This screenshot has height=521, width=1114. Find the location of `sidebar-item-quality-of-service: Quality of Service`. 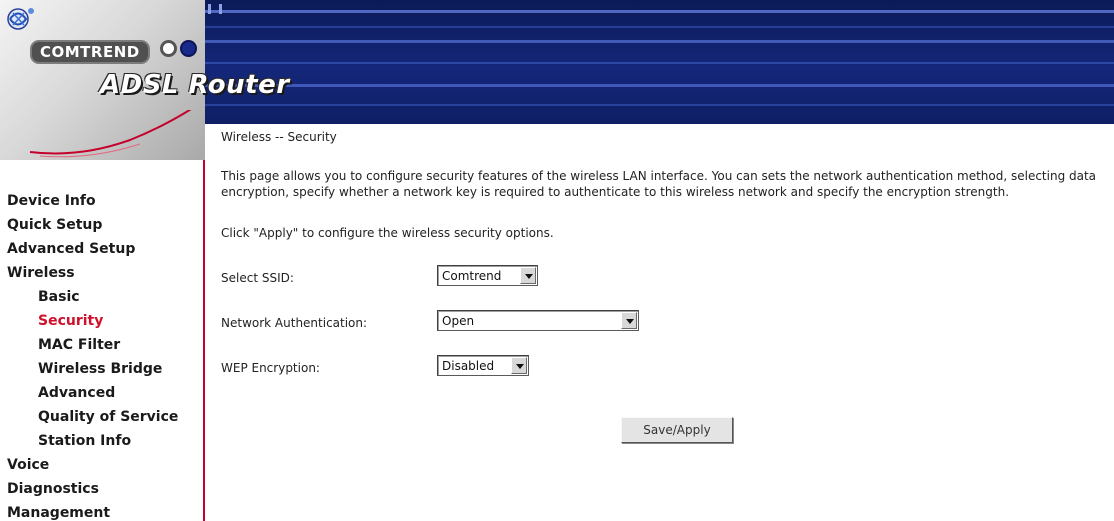

sidebar-item-quality-of-service: Quality of Service is located at coordinates (108, 417).